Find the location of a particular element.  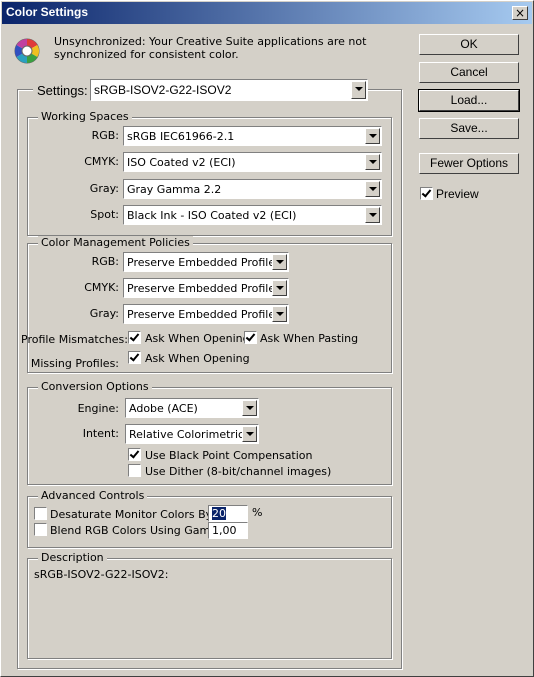

black-point-compensation-label: Use Black Point Compensation is located at coordinates (229, 455).